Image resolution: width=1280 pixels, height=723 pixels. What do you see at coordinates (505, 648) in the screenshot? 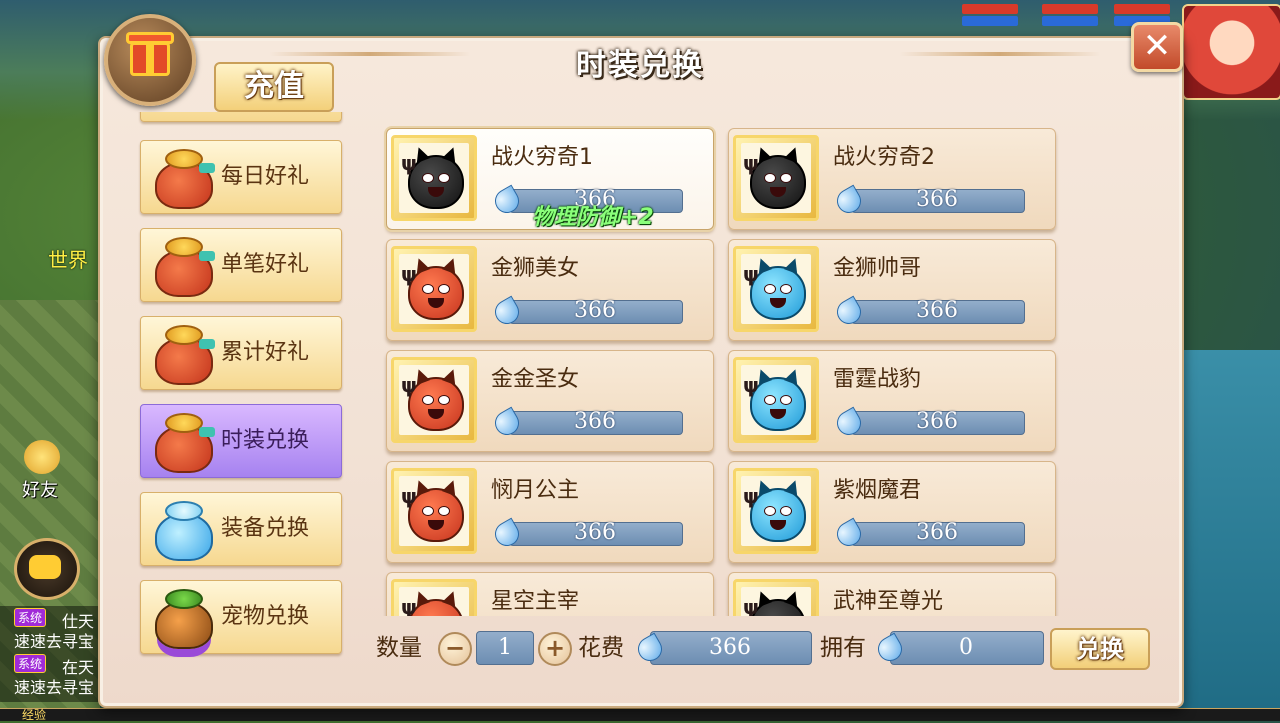
I see `quantity-value: 1` at bounding box center [505, 648].